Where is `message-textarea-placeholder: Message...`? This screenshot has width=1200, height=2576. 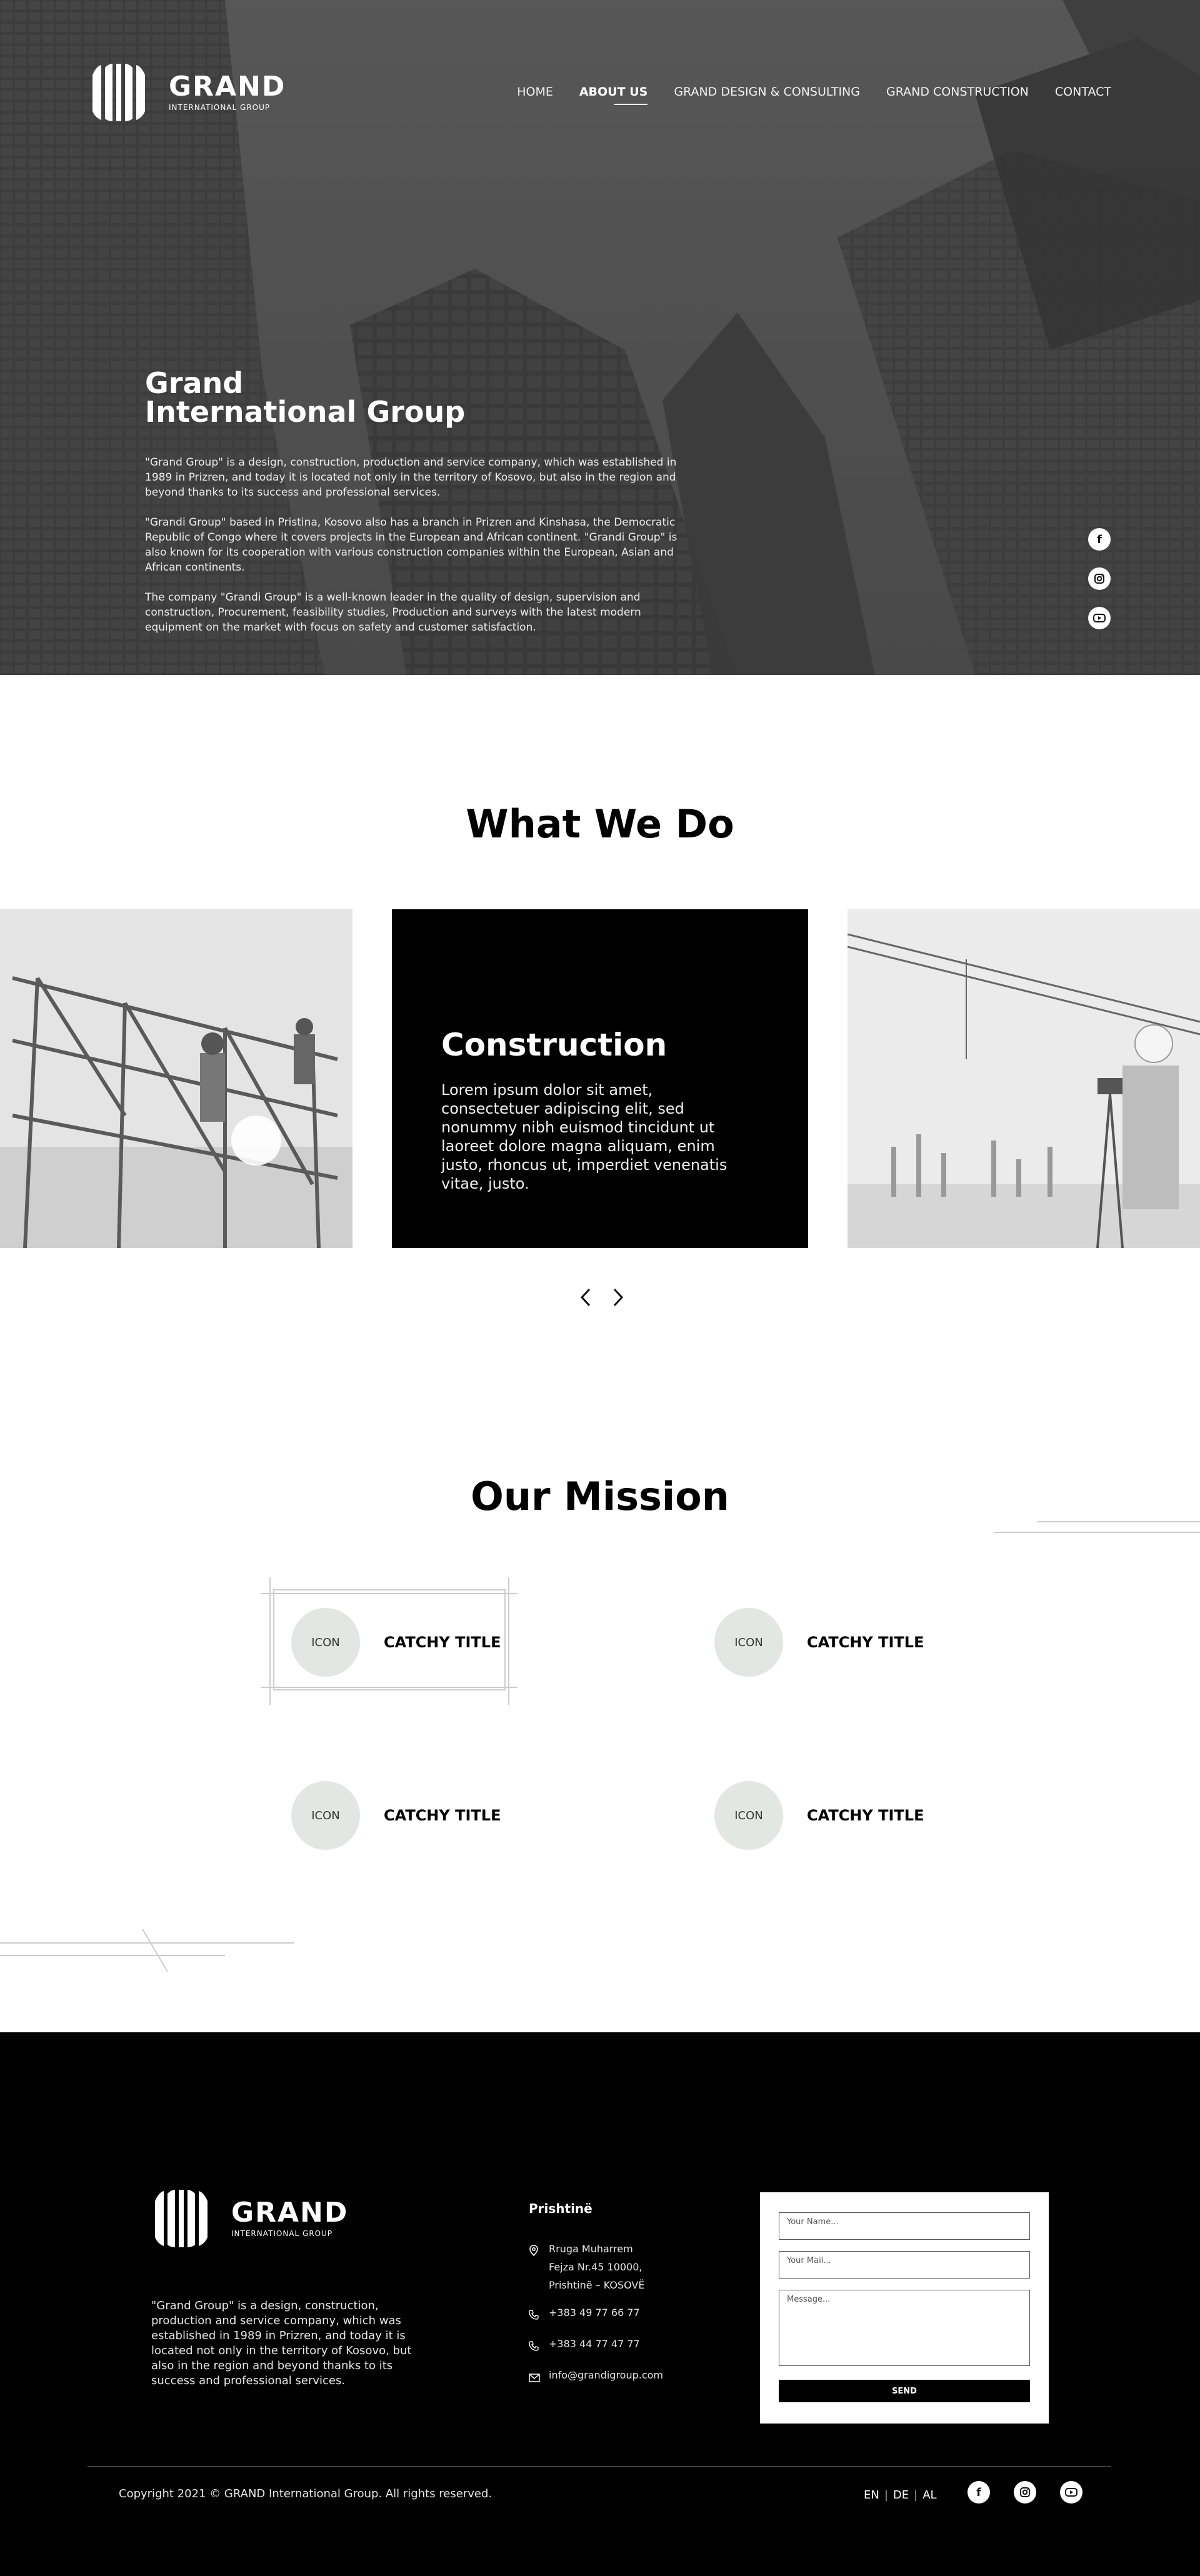 message-textarea-placeholder: Message... is located at coordinates (809, 2299).